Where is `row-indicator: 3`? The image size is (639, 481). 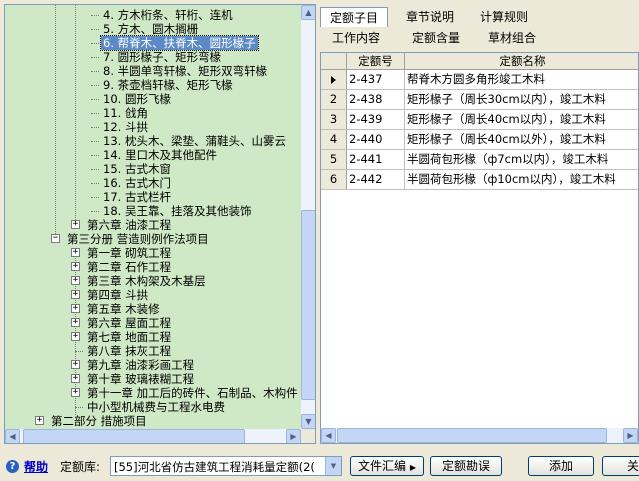 row-indicator: 3 is located at coordinates (334, 119).